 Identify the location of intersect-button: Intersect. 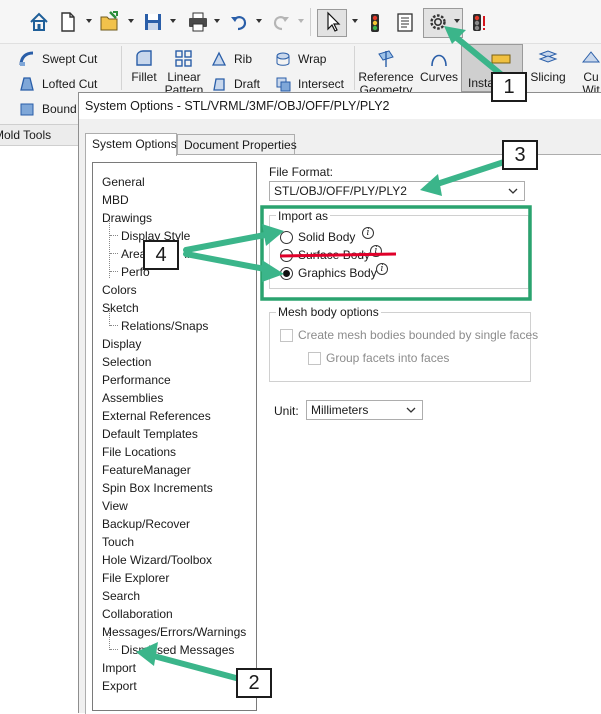
(309, 84).